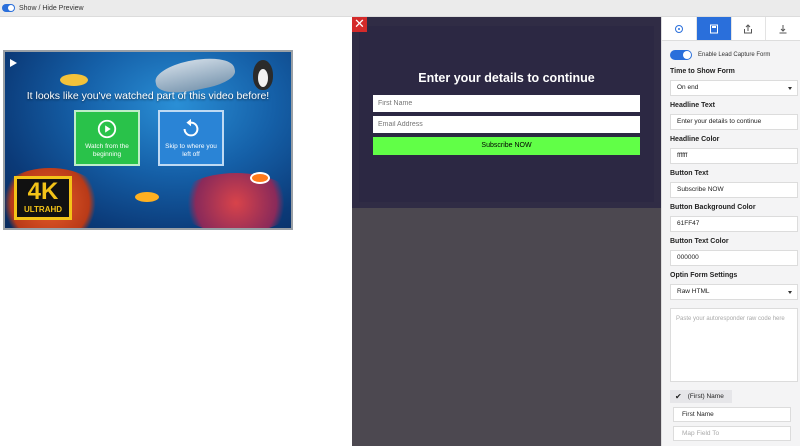 This screenshot has height=446, width=800. I want to click on button-text-color-input: 000000, so click(734, 258).